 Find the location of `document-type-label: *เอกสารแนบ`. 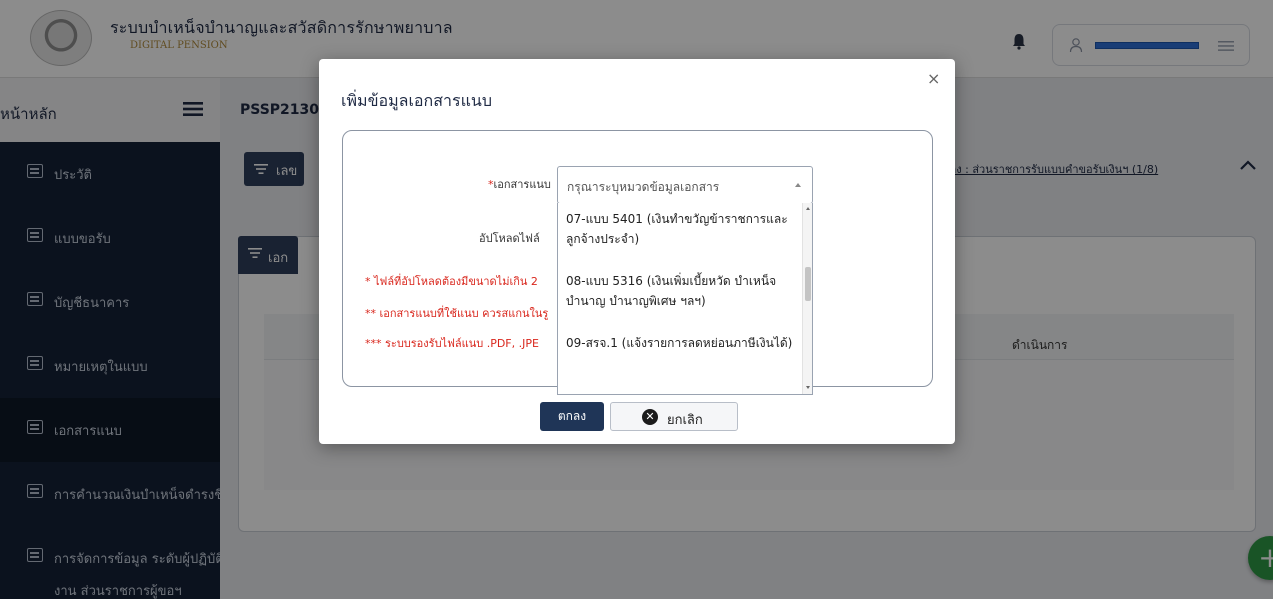

document-type-label: *เอกสารแนบ is located at coordinates (519, 184).